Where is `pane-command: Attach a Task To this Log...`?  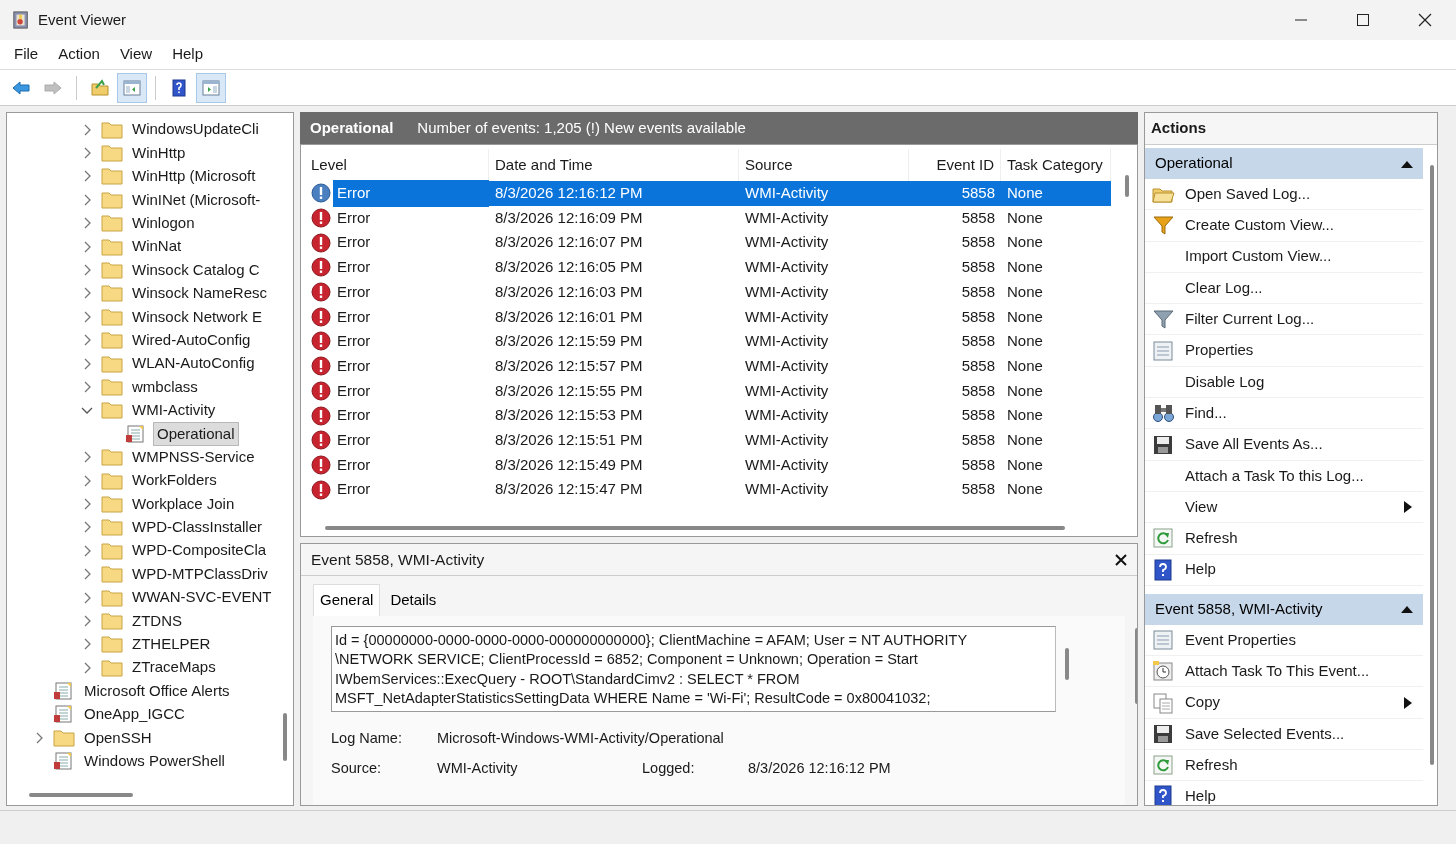
pane-command: Attach a Task To this Log... is located at coordinates (1284, 476).